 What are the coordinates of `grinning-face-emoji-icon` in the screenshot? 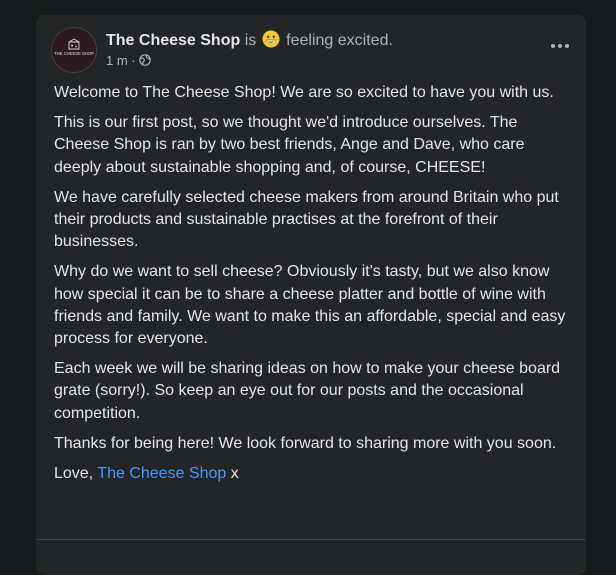 It's located at (271, 39).